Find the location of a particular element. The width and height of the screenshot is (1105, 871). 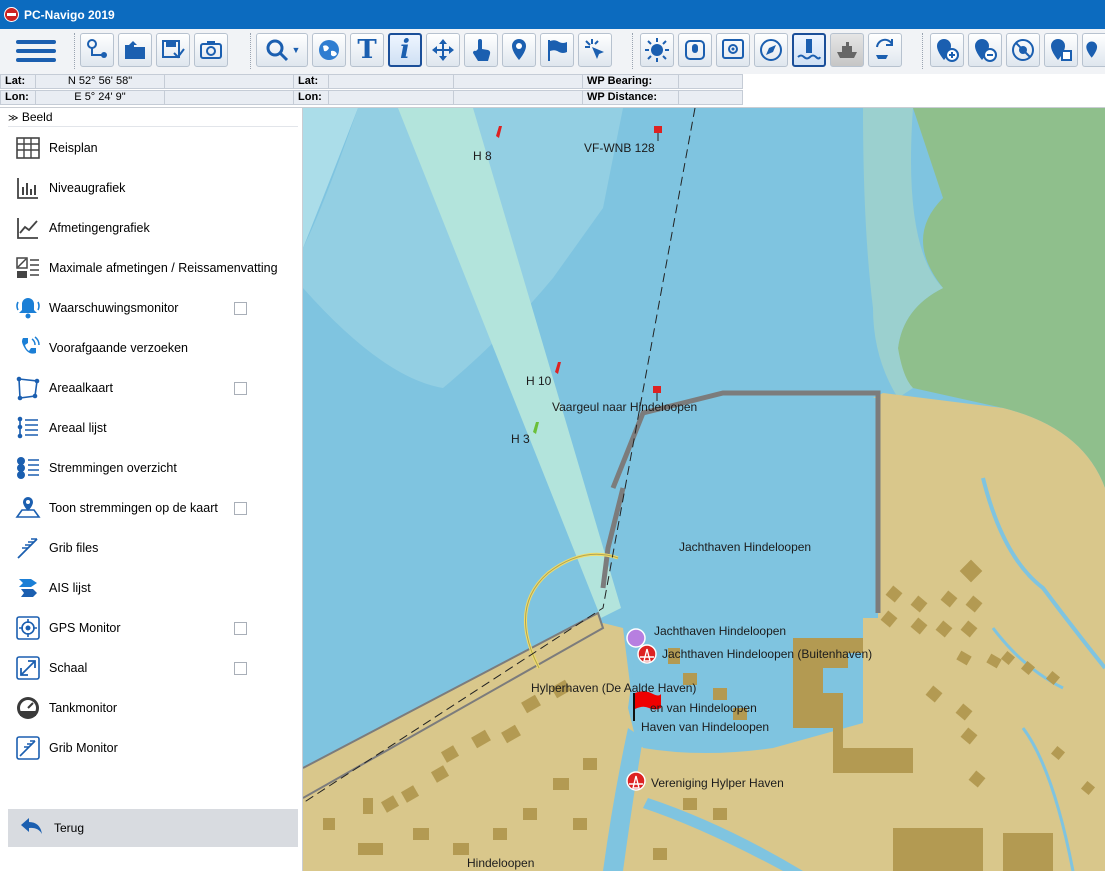

sidebar-item-label: Niveaugrafiek is located at coordinates (87, 188).